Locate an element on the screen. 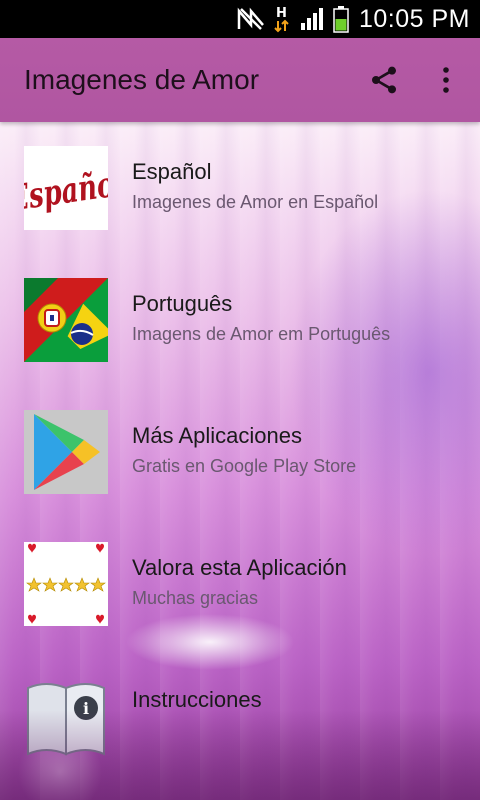  data-h-icon: H is located at coordinates (282, 19).